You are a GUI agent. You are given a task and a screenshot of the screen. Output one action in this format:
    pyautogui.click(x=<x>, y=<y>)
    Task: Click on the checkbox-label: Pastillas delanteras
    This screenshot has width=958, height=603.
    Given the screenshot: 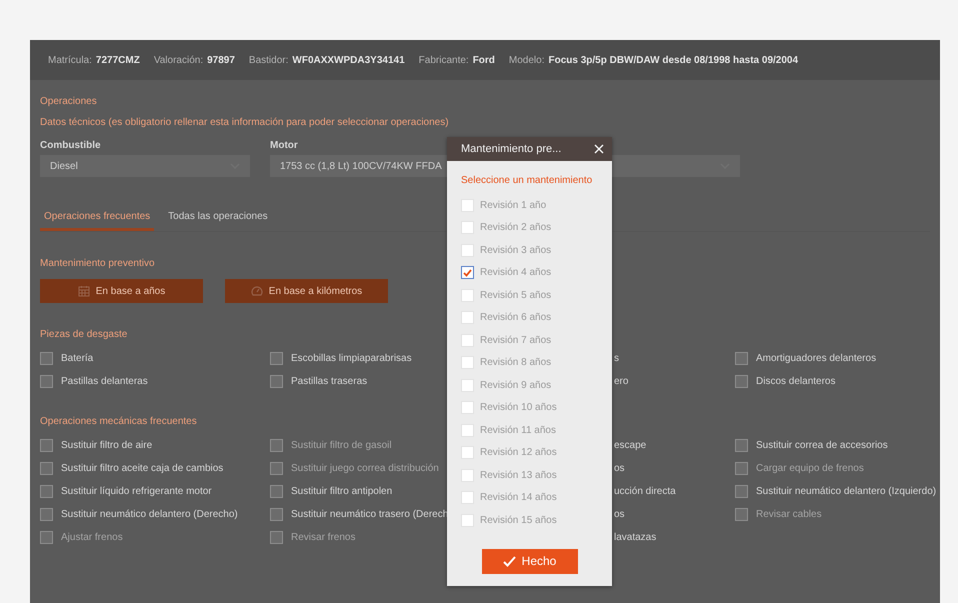 What is the action you would take?
    pyautogui.click(x=104, y=381)
    